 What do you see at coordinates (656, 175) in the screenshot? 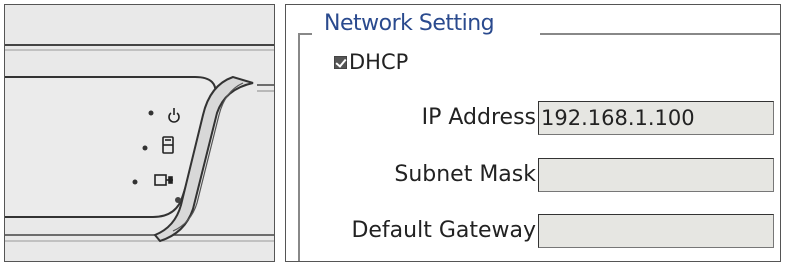
I see `subnet-mask-field` at bounding box center [656, 175].